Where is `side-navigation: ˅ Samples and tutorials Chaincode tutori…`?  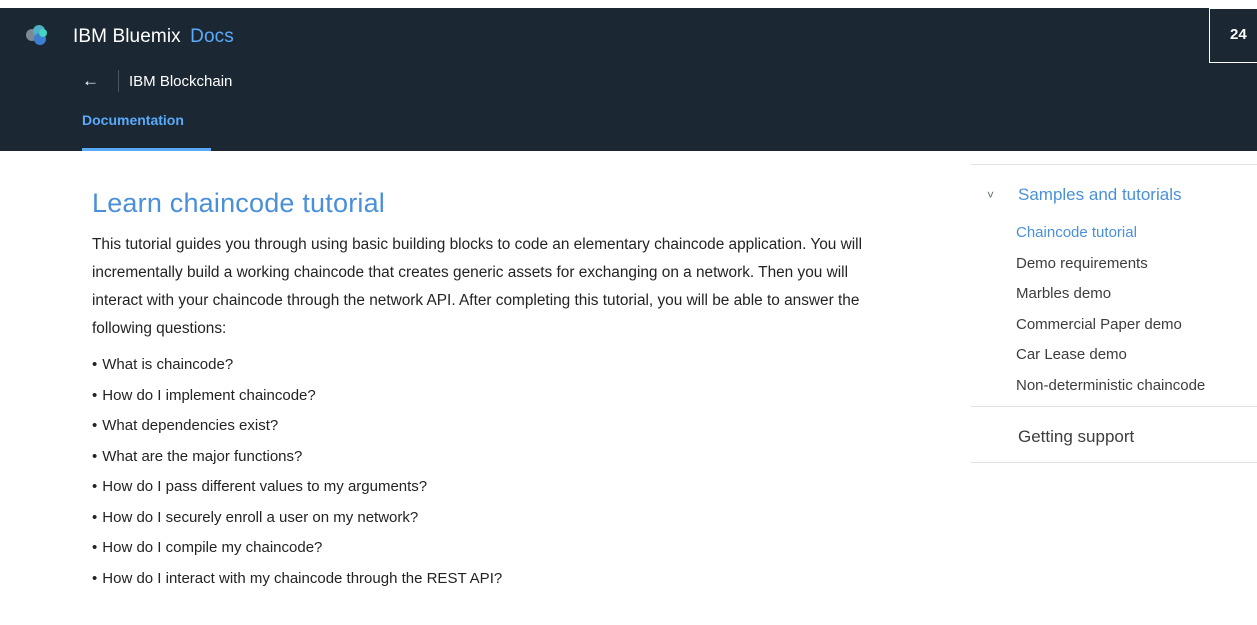
side-navigation: ˅ Samples and tutorials Chaincode tutori… is located at coordinates (1114, 313).